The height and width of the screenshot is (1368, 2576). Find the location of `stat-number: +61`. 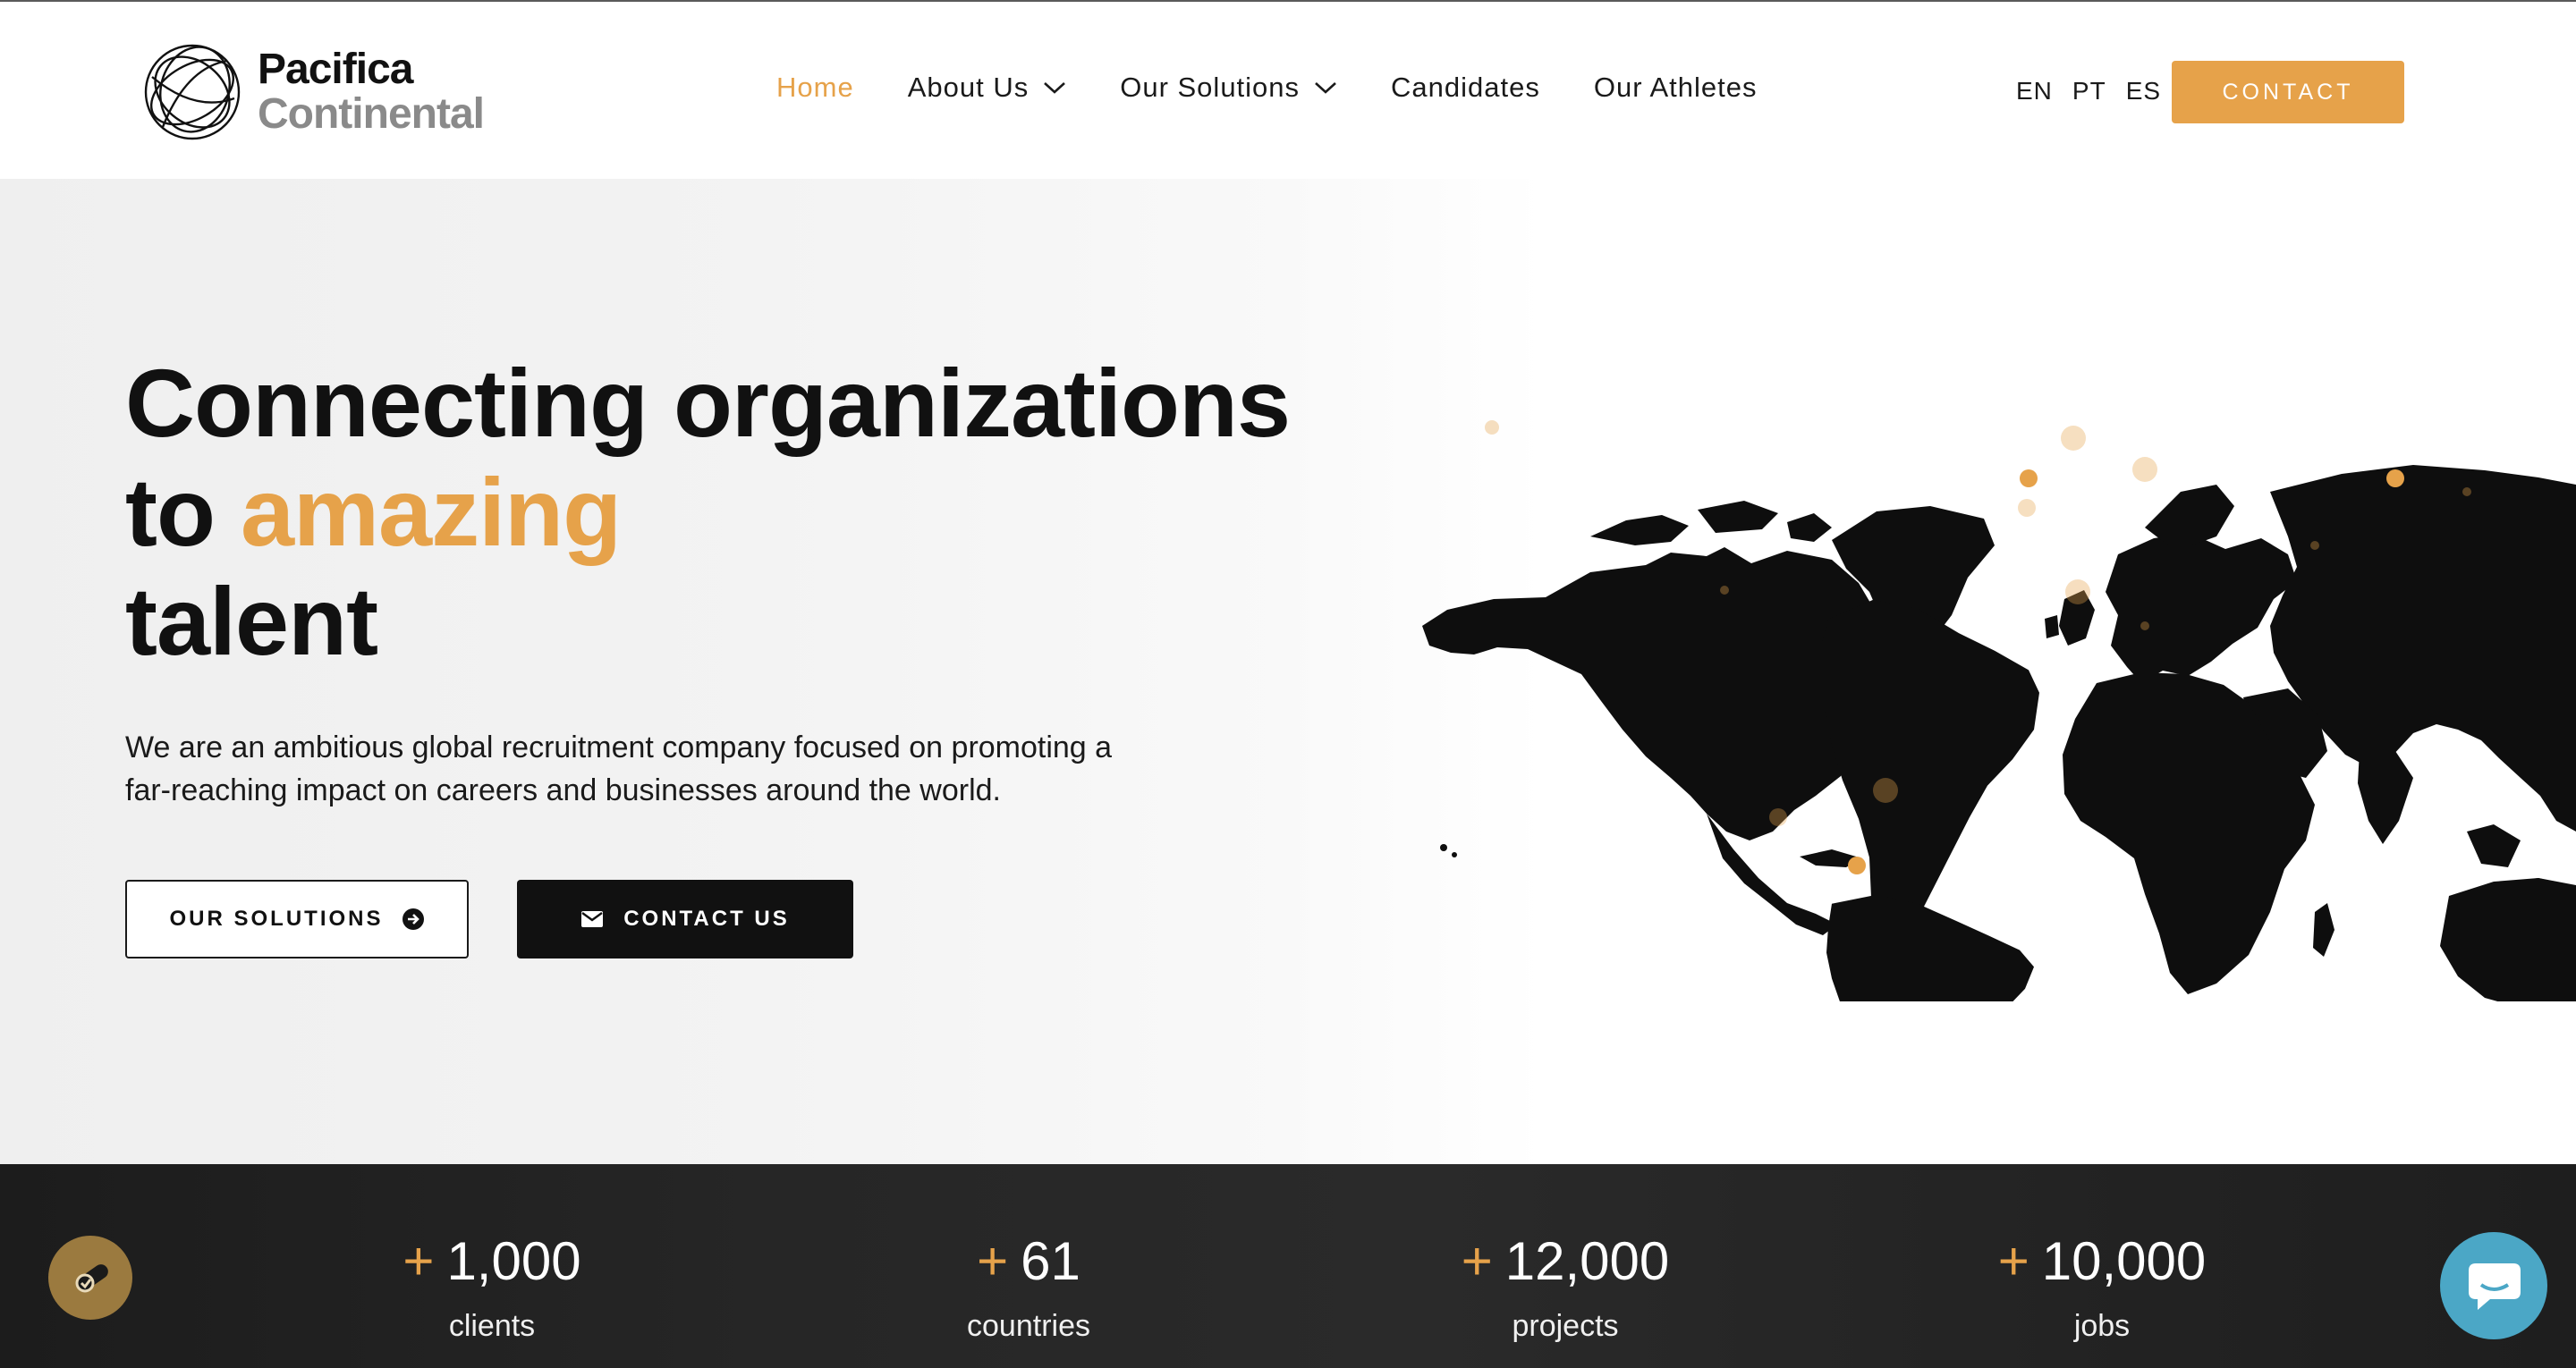

stat-number: +61 is located at coordinates (1029, 1261).